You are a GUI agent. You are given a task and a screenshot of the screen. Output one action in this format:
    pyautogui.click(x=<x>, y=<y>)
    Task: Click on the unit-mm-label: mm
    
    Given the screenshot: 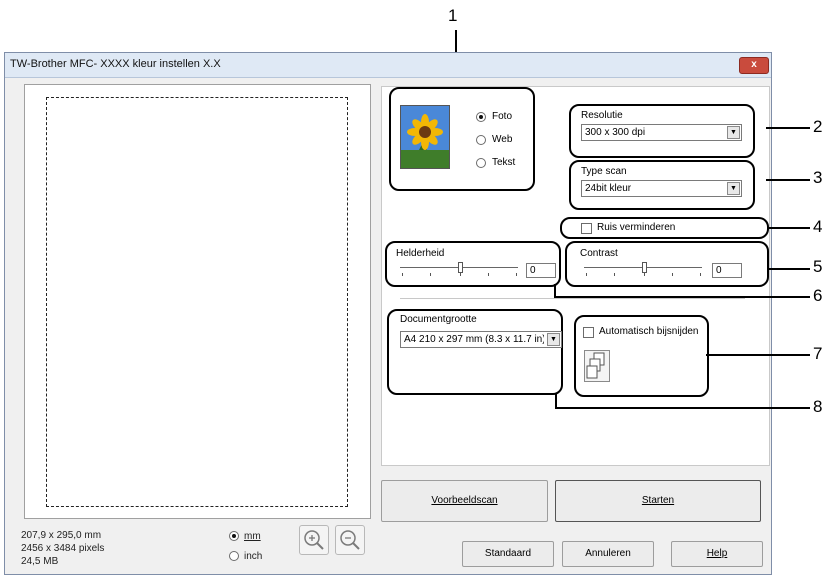 What is the action you would take?
    pyautogui.click(x=252, y=536)
    